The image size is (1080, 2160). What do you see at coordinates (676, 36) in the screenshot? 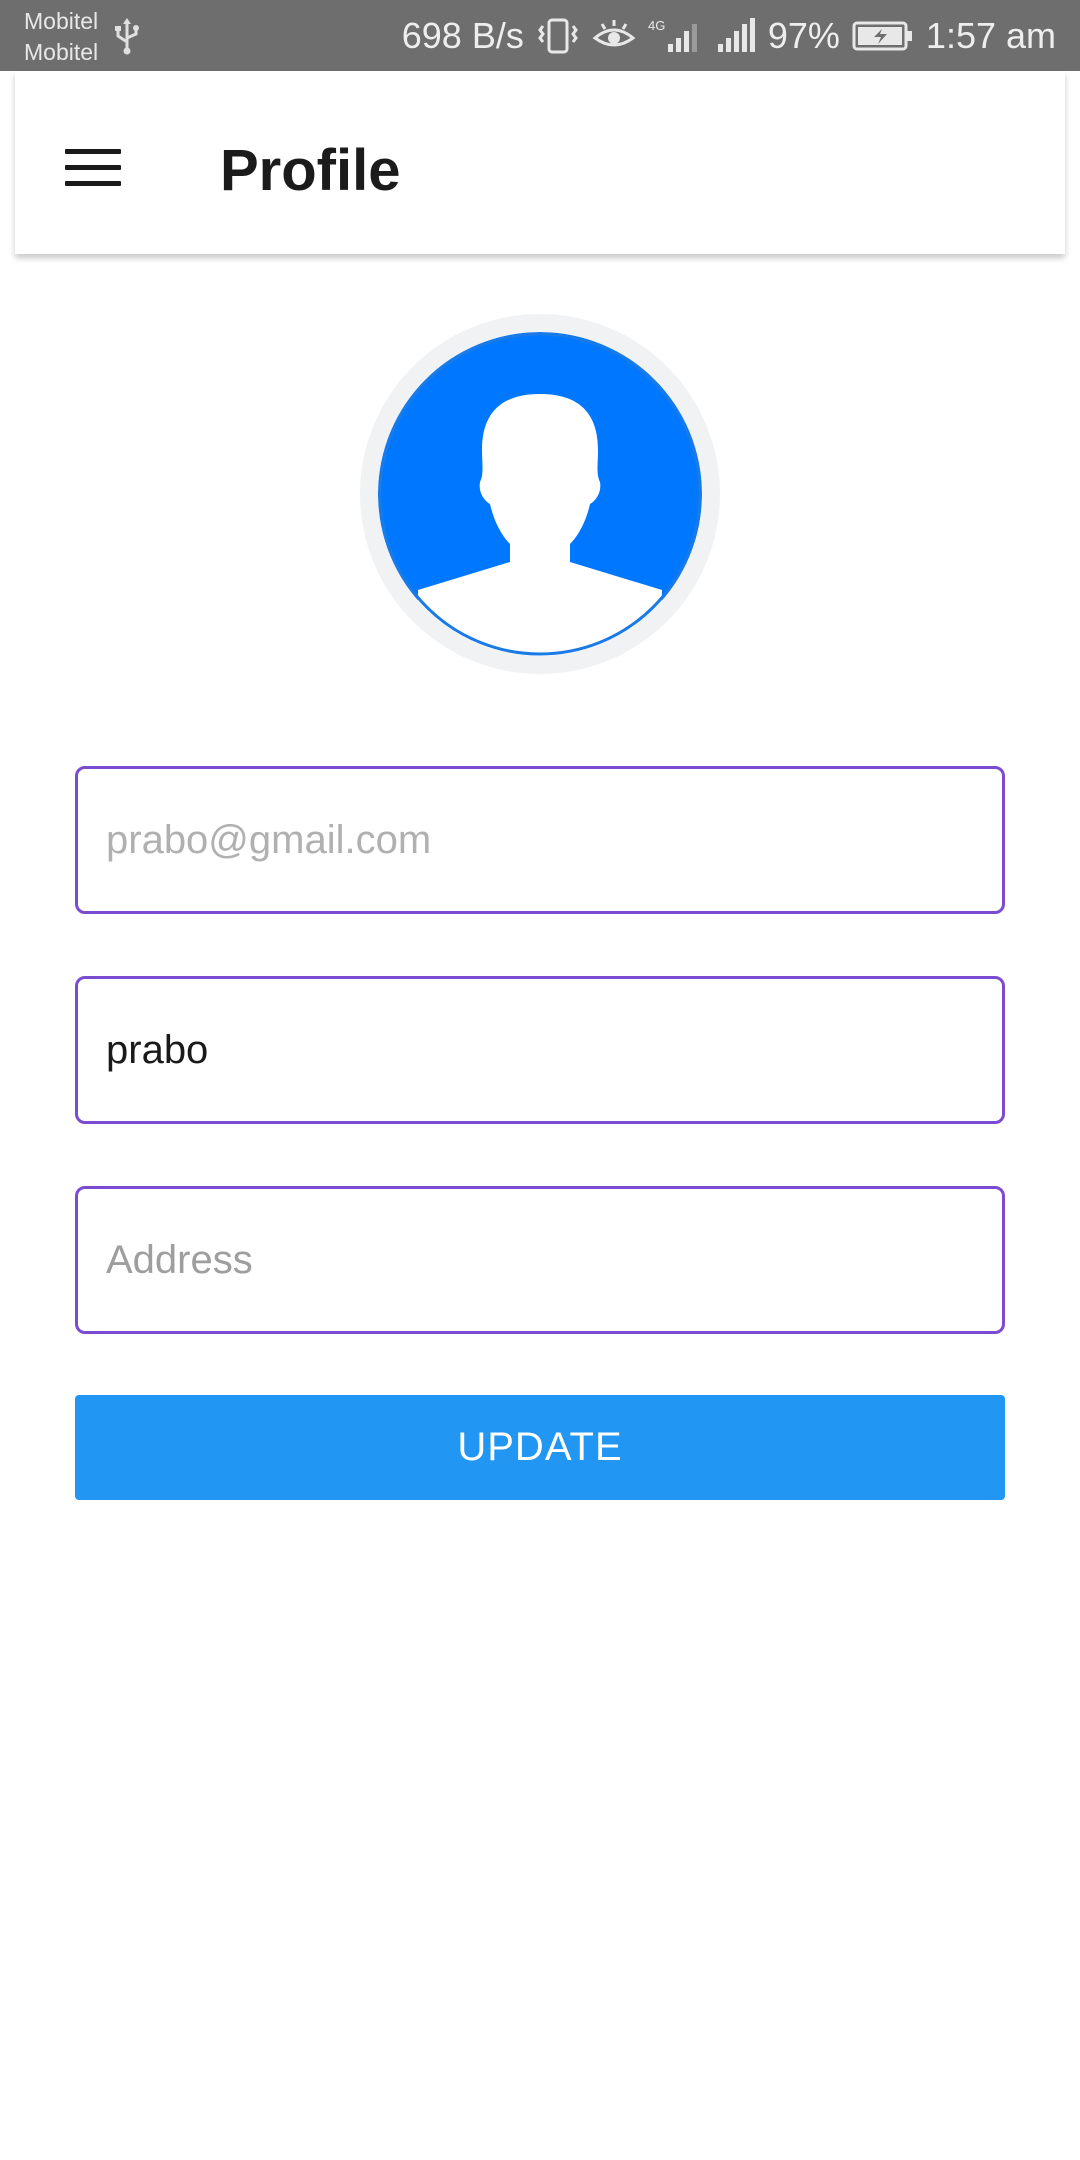
I see `signal-4g-icon: 4G` at bounding box center [676, 36].